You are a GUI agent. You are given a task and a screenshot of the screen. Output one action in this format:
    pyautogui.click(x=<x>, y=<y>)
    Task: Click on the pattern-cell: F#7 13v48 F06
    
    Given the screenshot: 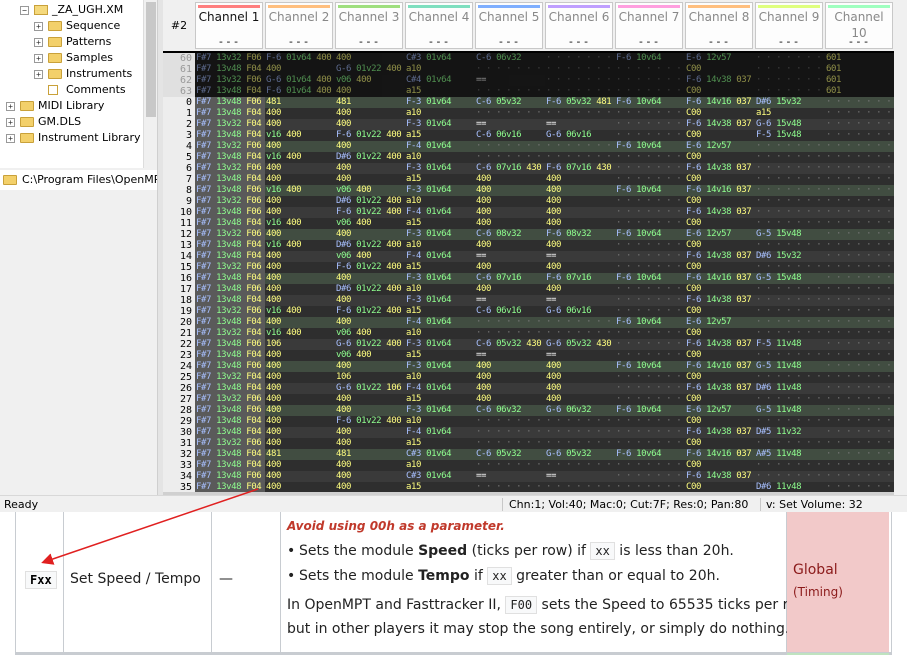 What is the action you would take?
    pyautogui.click(x=230, y=190)
    